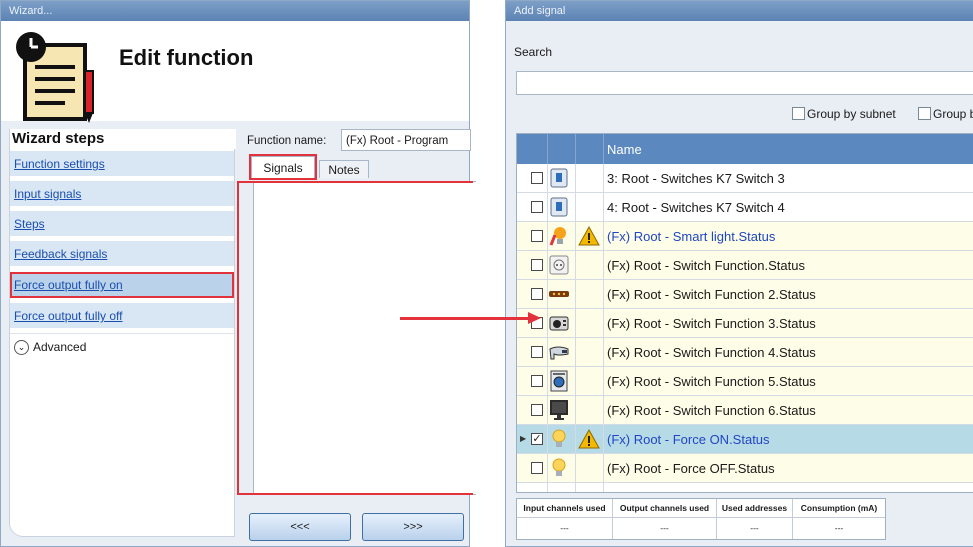 This screenshot has width=973, height=547. I want to click on add-signal-titlebar: Add signal, so click(739, 11).